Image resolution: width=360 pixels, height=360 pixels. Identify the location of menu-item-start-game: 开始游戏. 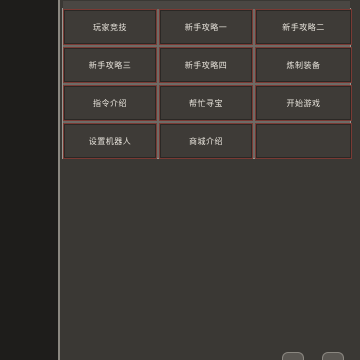
(303, 103).